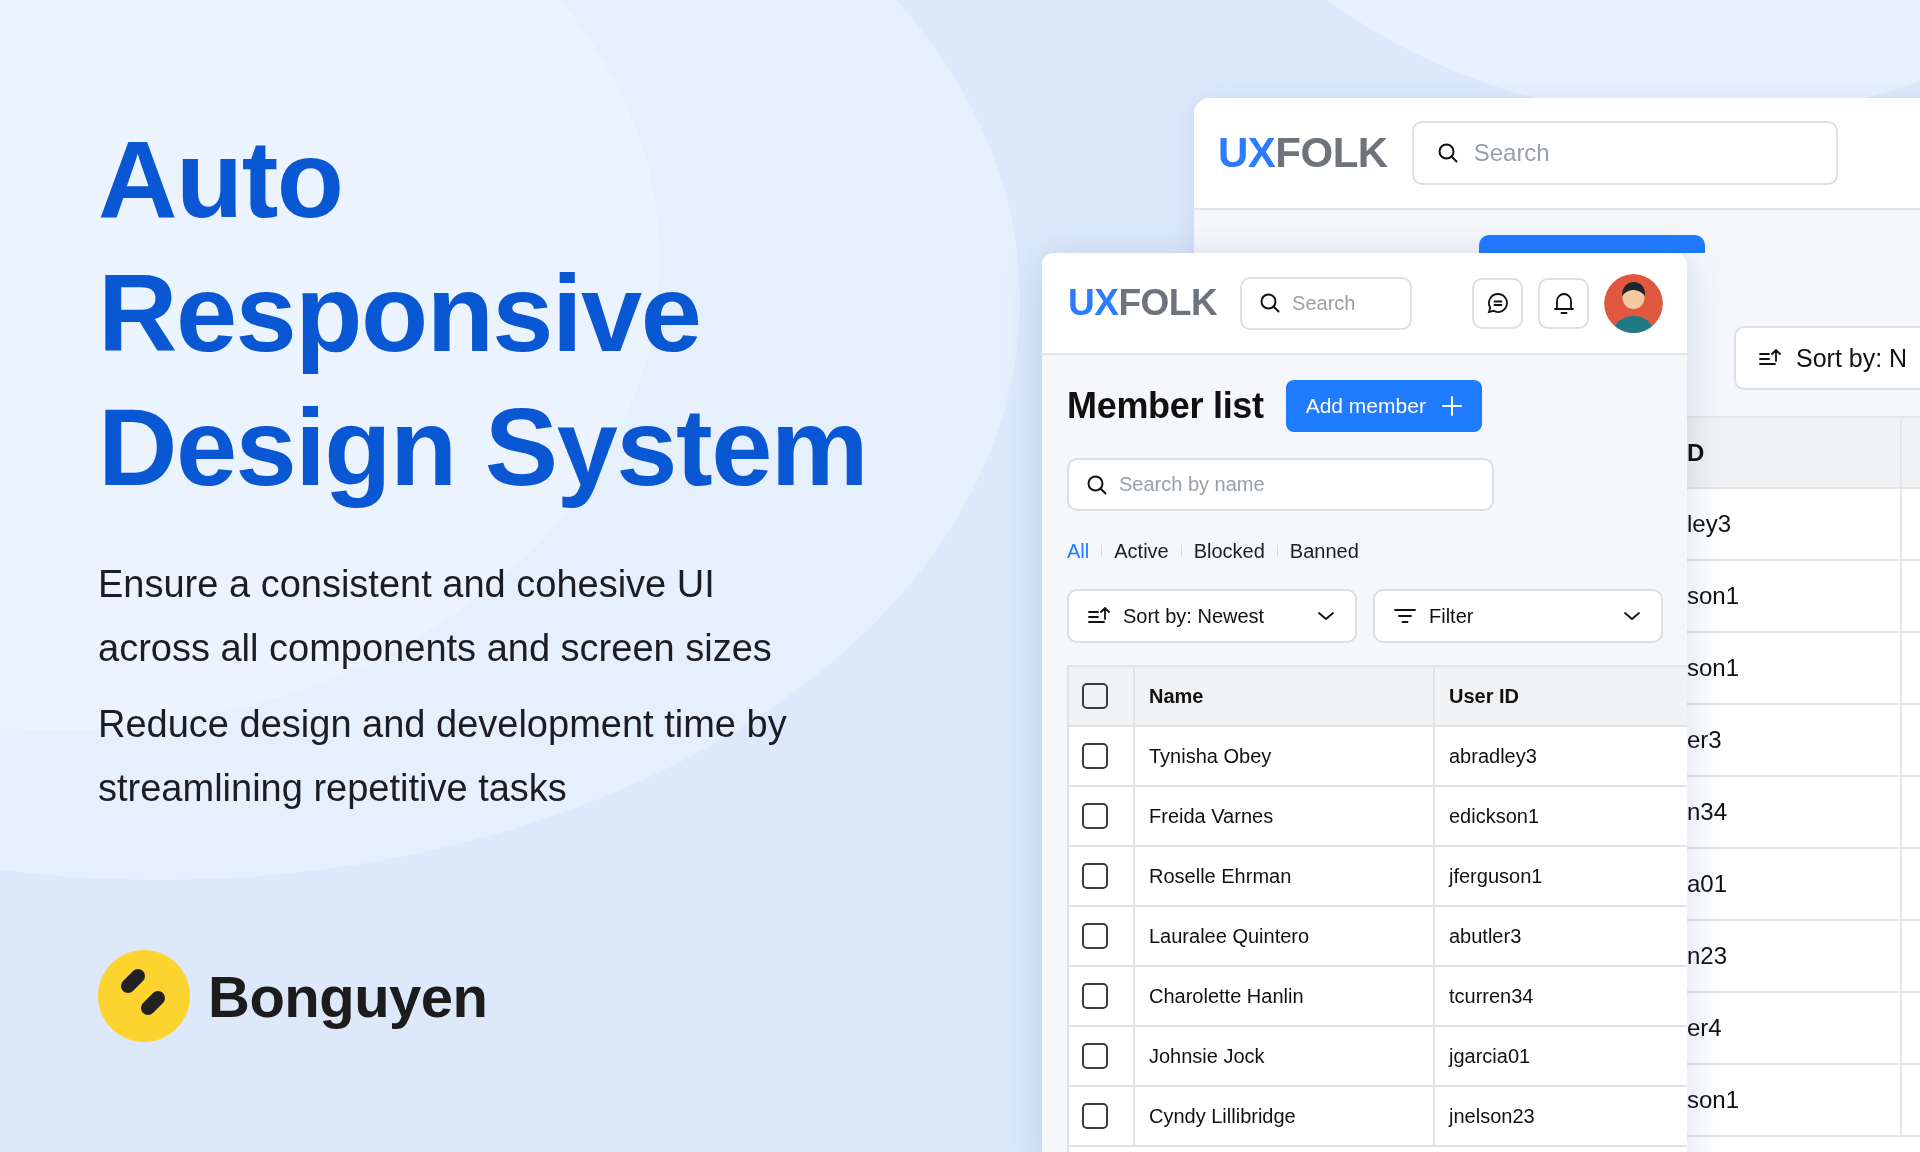 This screenshot has width=1920, height=1152. Describe the element at coordinates (1207, 1056) in the screenshot. I see `table-cell: Johnsie Jock` at that location.